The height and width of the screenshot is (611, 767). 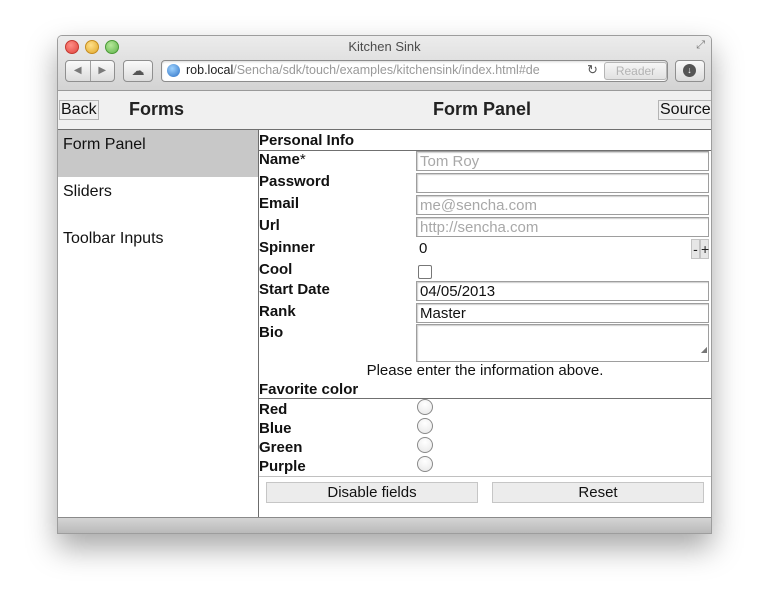 What do you see at coordinates (562, 183) in the screenshot?
I see `password-field` at bounding box center [562, 183].